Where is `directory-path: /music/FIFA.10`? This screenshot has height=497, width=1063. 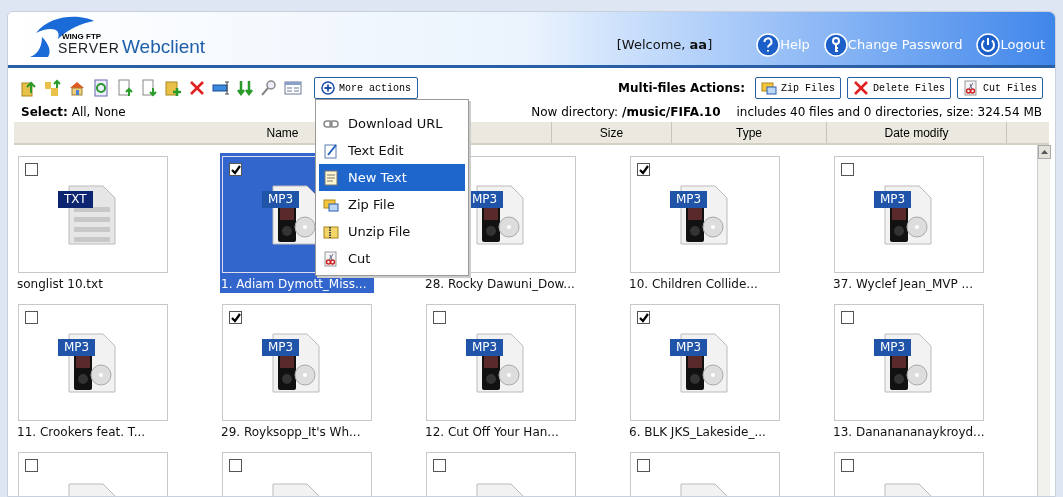 directory-path: /music/FIFA.10 is located at coordinates (671, 112).